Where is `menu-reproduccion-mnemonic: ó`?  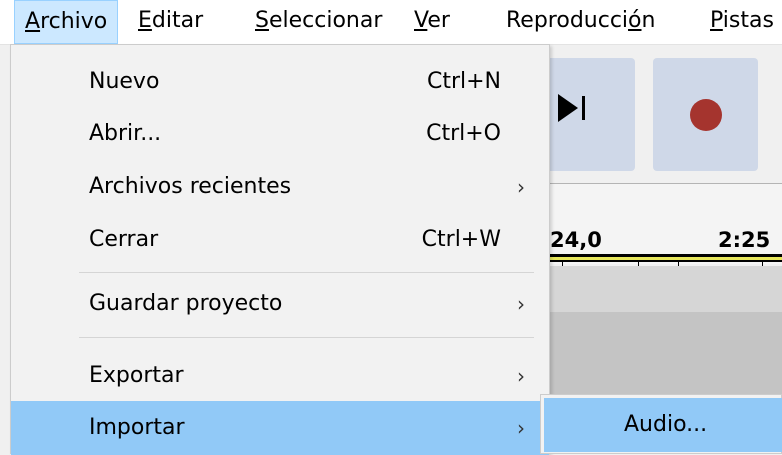
menu-reproduccion-mnemonic: ó is located at coordinates (635, 20).